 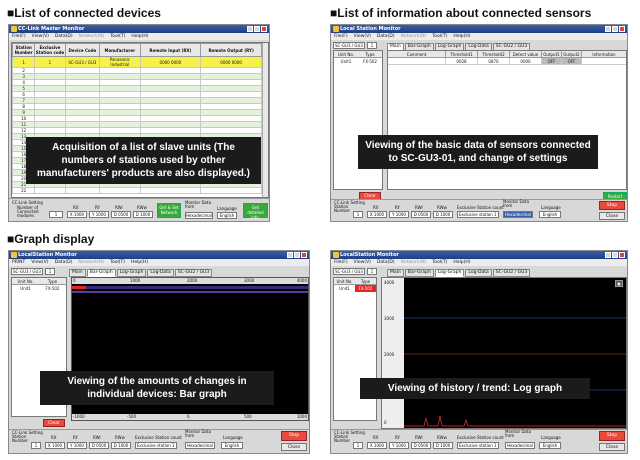 I want to click on col-threshold2: Threshold2, so click(x=494, y=54).